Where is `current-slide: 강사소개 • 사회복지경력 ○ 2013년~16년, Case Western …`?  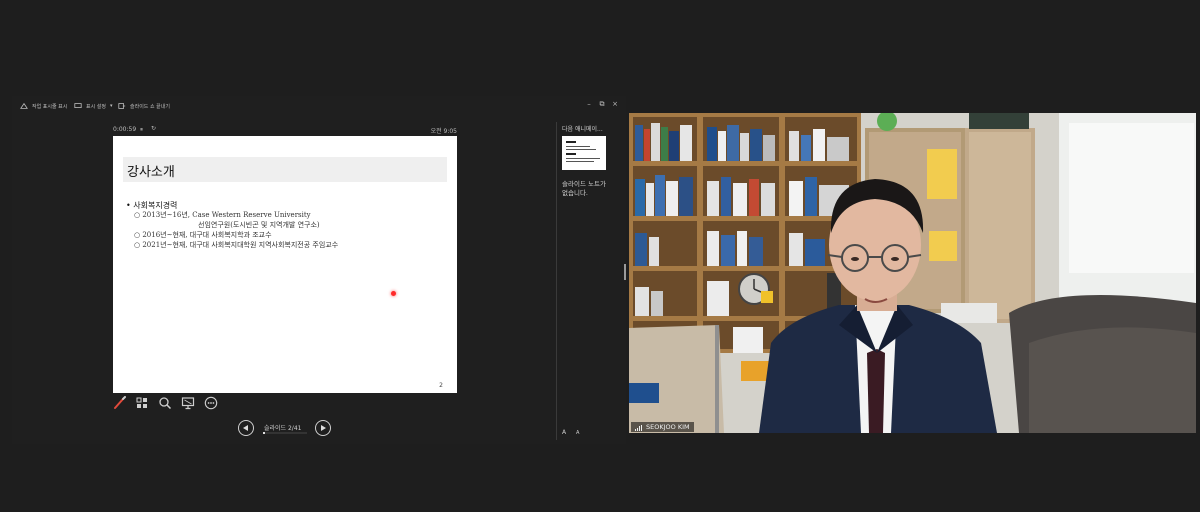 current-slide: 강사소개 • 사회복지경력 ○ 2013년~16년, Case Western … is located at coordinates (285, 264).